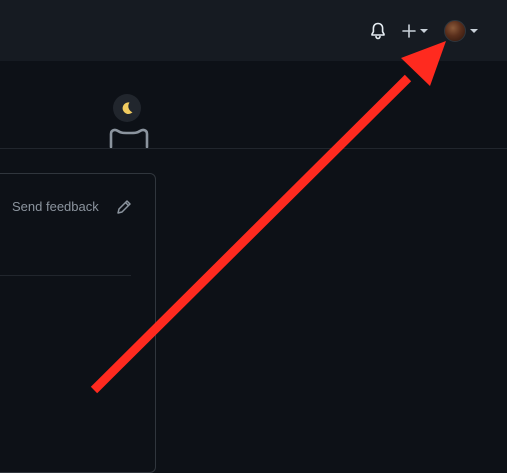  Describe the element at coordinates (55, 206) in the screenshot. I see `send-feedback-link: Send feedback` at that location.